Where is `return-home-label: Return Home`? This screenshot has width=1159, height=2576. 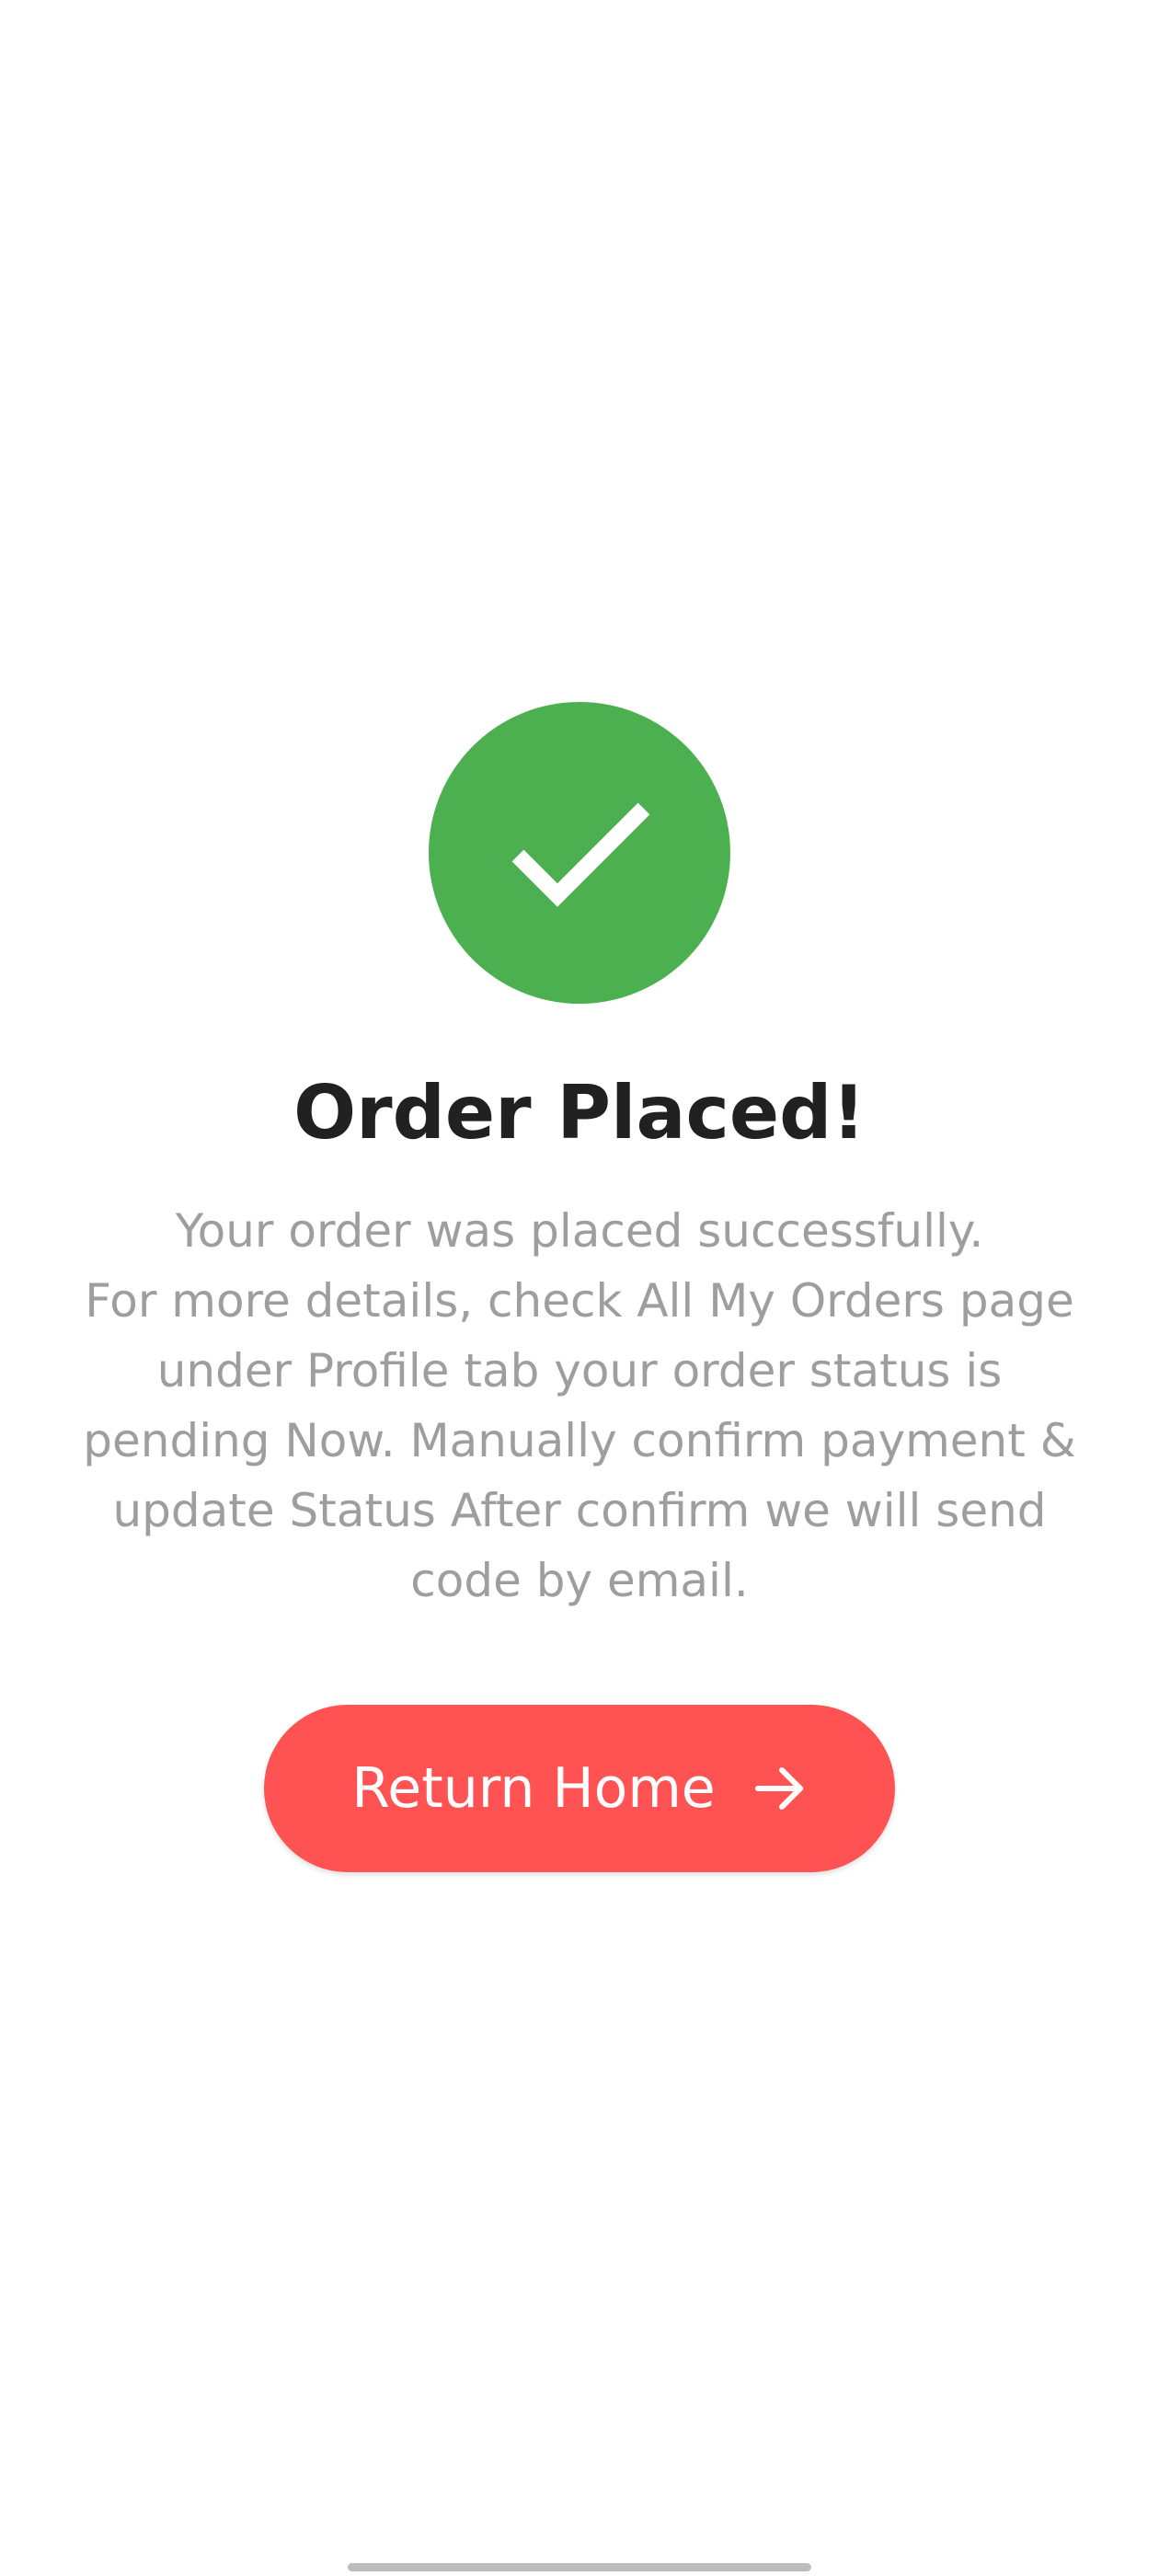
return-home-label: Return Home is located at coordinates (533, 1788).